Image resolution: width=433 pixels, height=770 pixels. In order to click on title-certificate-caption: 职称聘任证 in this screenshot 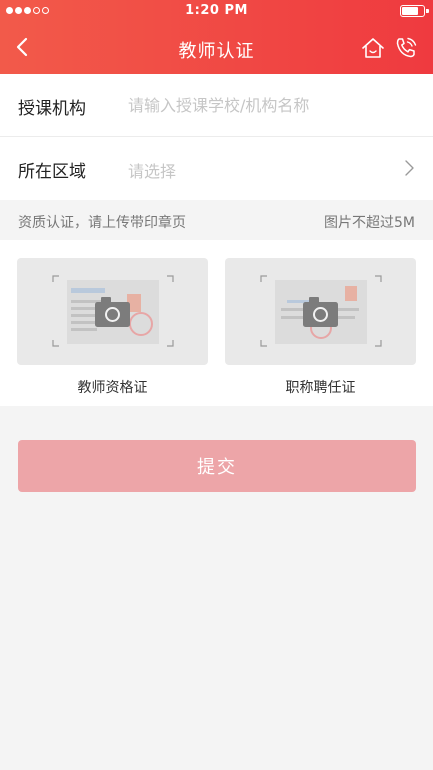, I will do `click(320, 388)`.